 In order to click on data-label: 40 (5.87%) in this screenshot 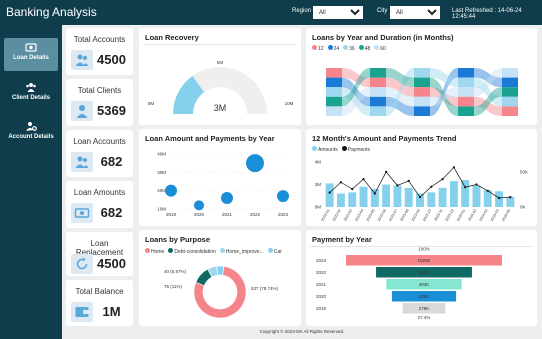, I will do `click(175, 271)`.